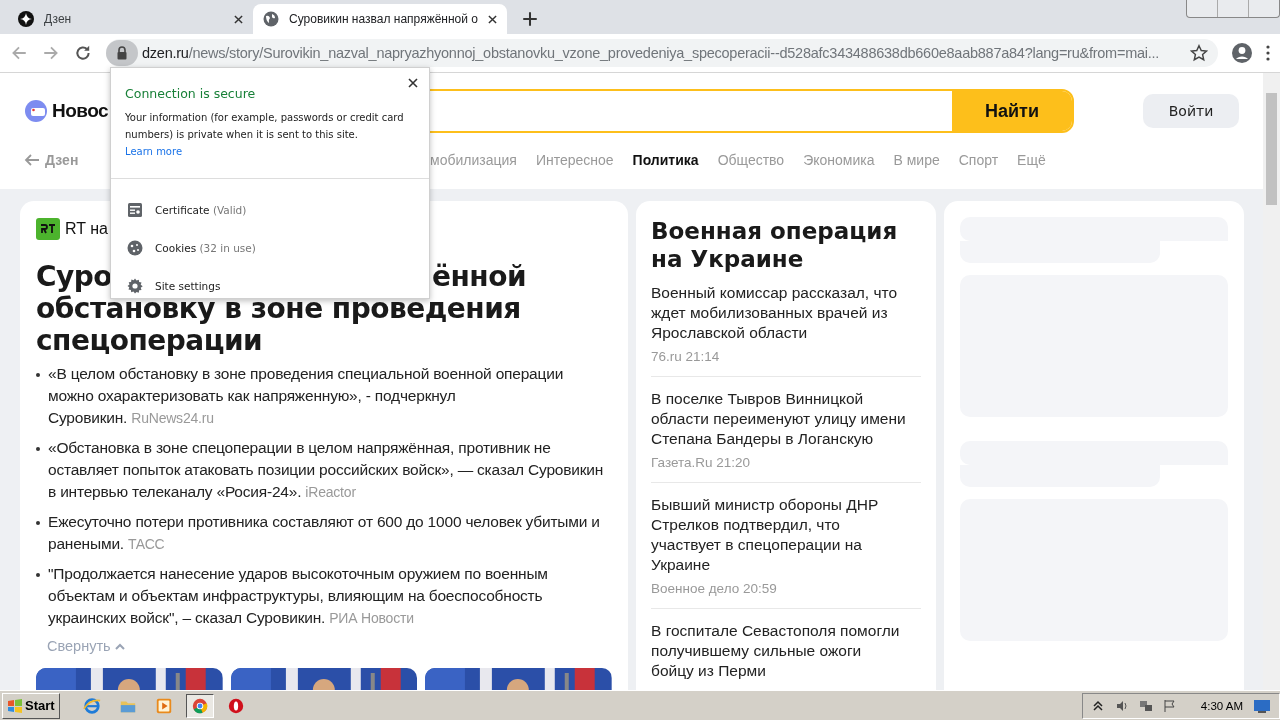 This screenshot has height=720, width=1280. Describe the element at coordinates (665, 160) in the screenshot. I see `nav-tab: Политика` at that location.